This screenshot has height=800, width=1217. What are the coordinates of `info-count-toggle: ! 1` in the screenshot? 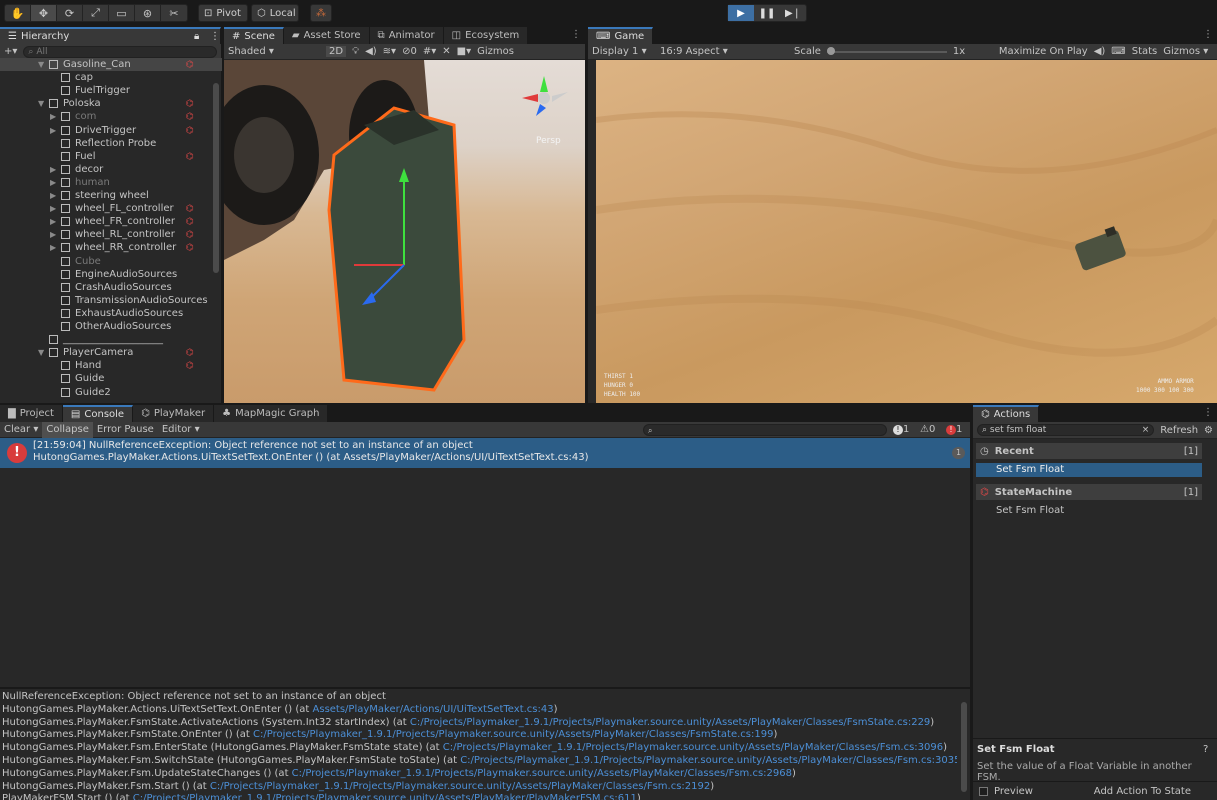 It's located at (901, 429).